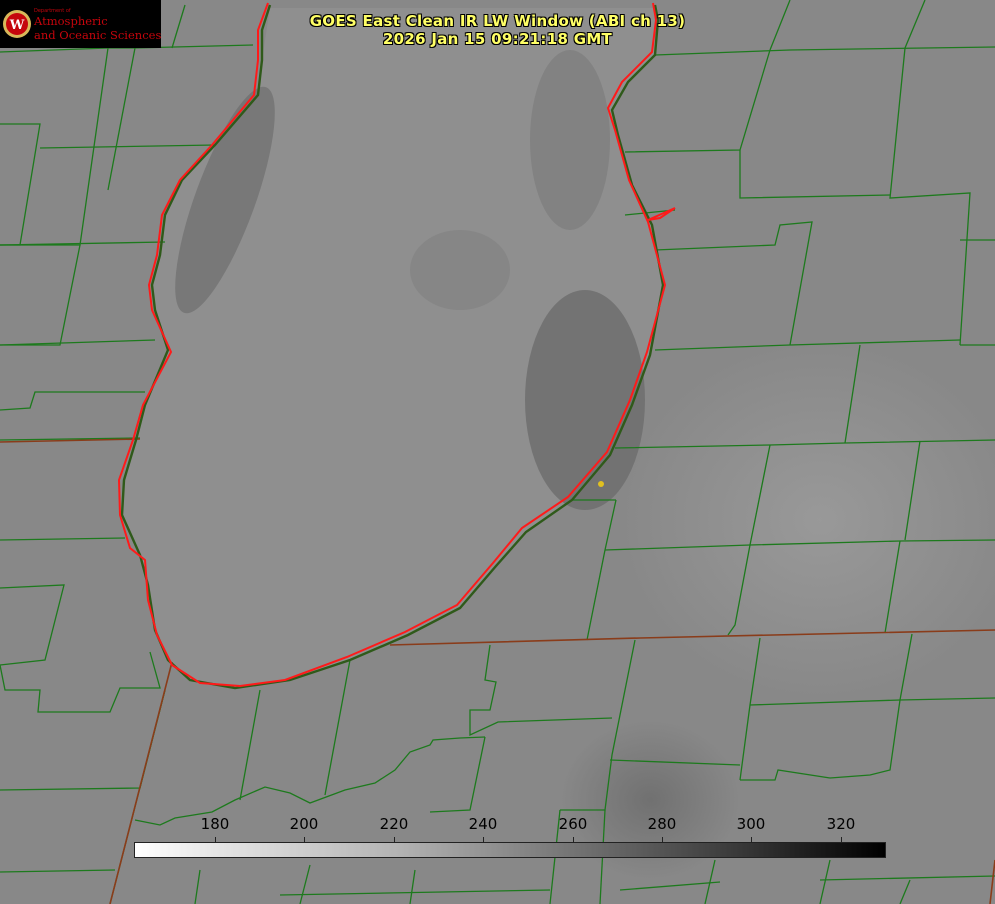 The width and height of the screenshot is (995, 904). What do you see at coordinates (573, 824) in the screenshot?
I see `colorbar-tick-label: 260` at bounding box center [573, 824].